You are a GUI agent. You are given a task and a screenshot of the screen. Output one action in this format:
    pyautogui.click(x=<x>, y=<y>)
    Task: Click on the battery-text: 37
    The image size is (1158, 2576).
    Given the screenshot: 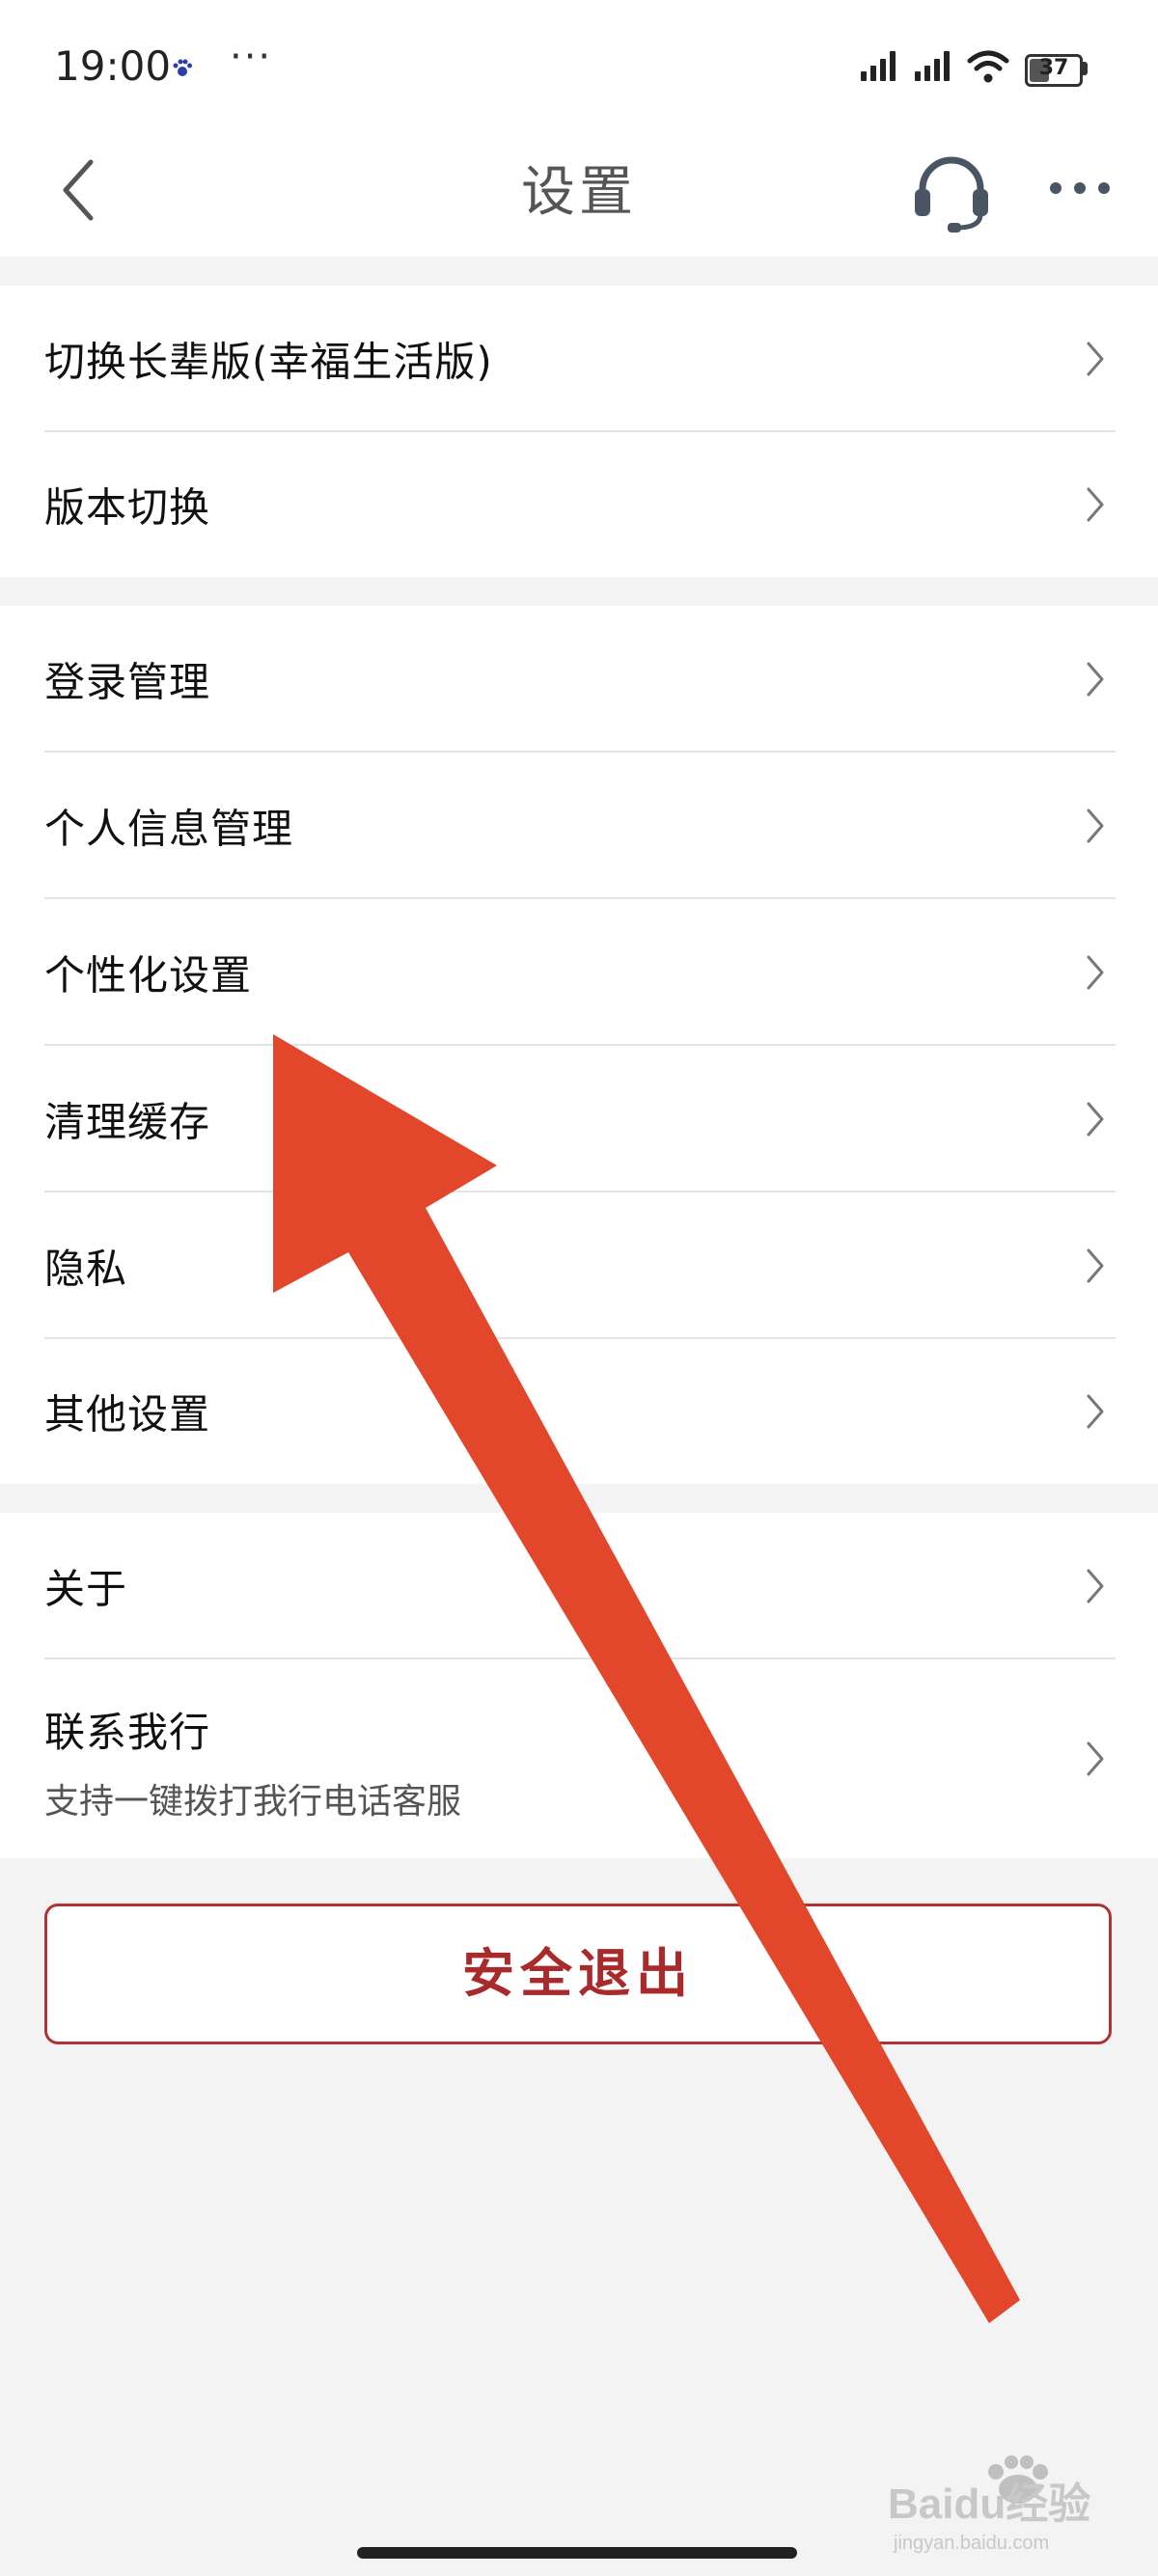 What is the action you would take?
    pyautogui.click(x=1053, y=68)
    